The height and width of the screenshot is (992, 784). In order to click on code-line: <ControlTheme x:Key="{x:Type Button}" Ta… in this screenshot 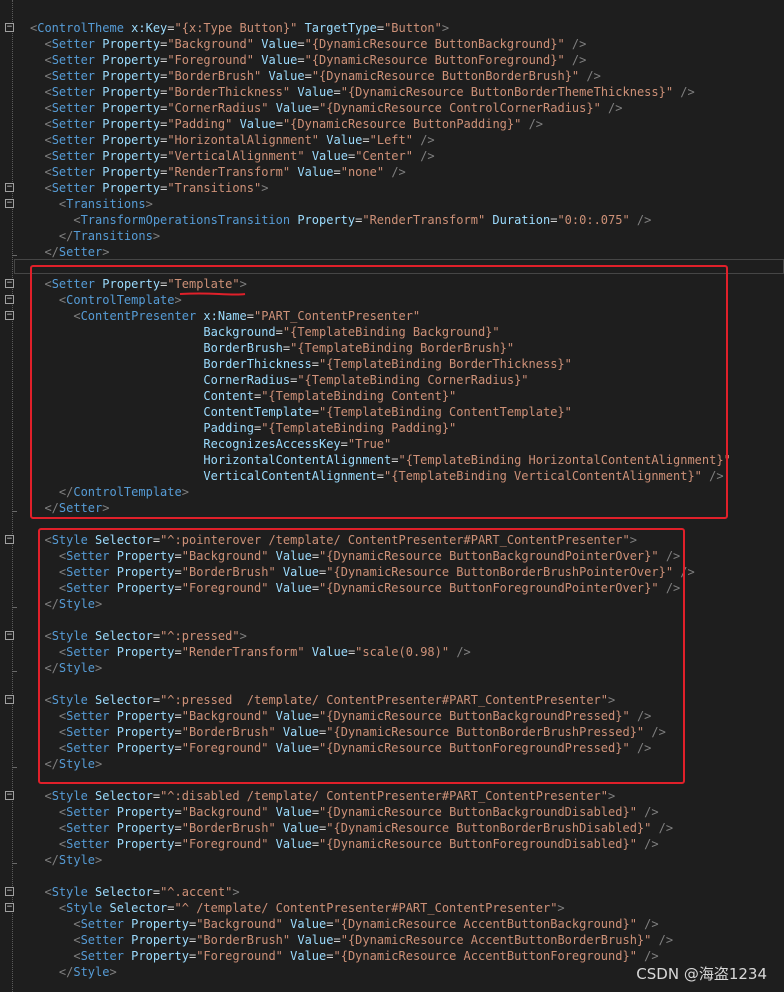, I will do `click(239, 28)`.